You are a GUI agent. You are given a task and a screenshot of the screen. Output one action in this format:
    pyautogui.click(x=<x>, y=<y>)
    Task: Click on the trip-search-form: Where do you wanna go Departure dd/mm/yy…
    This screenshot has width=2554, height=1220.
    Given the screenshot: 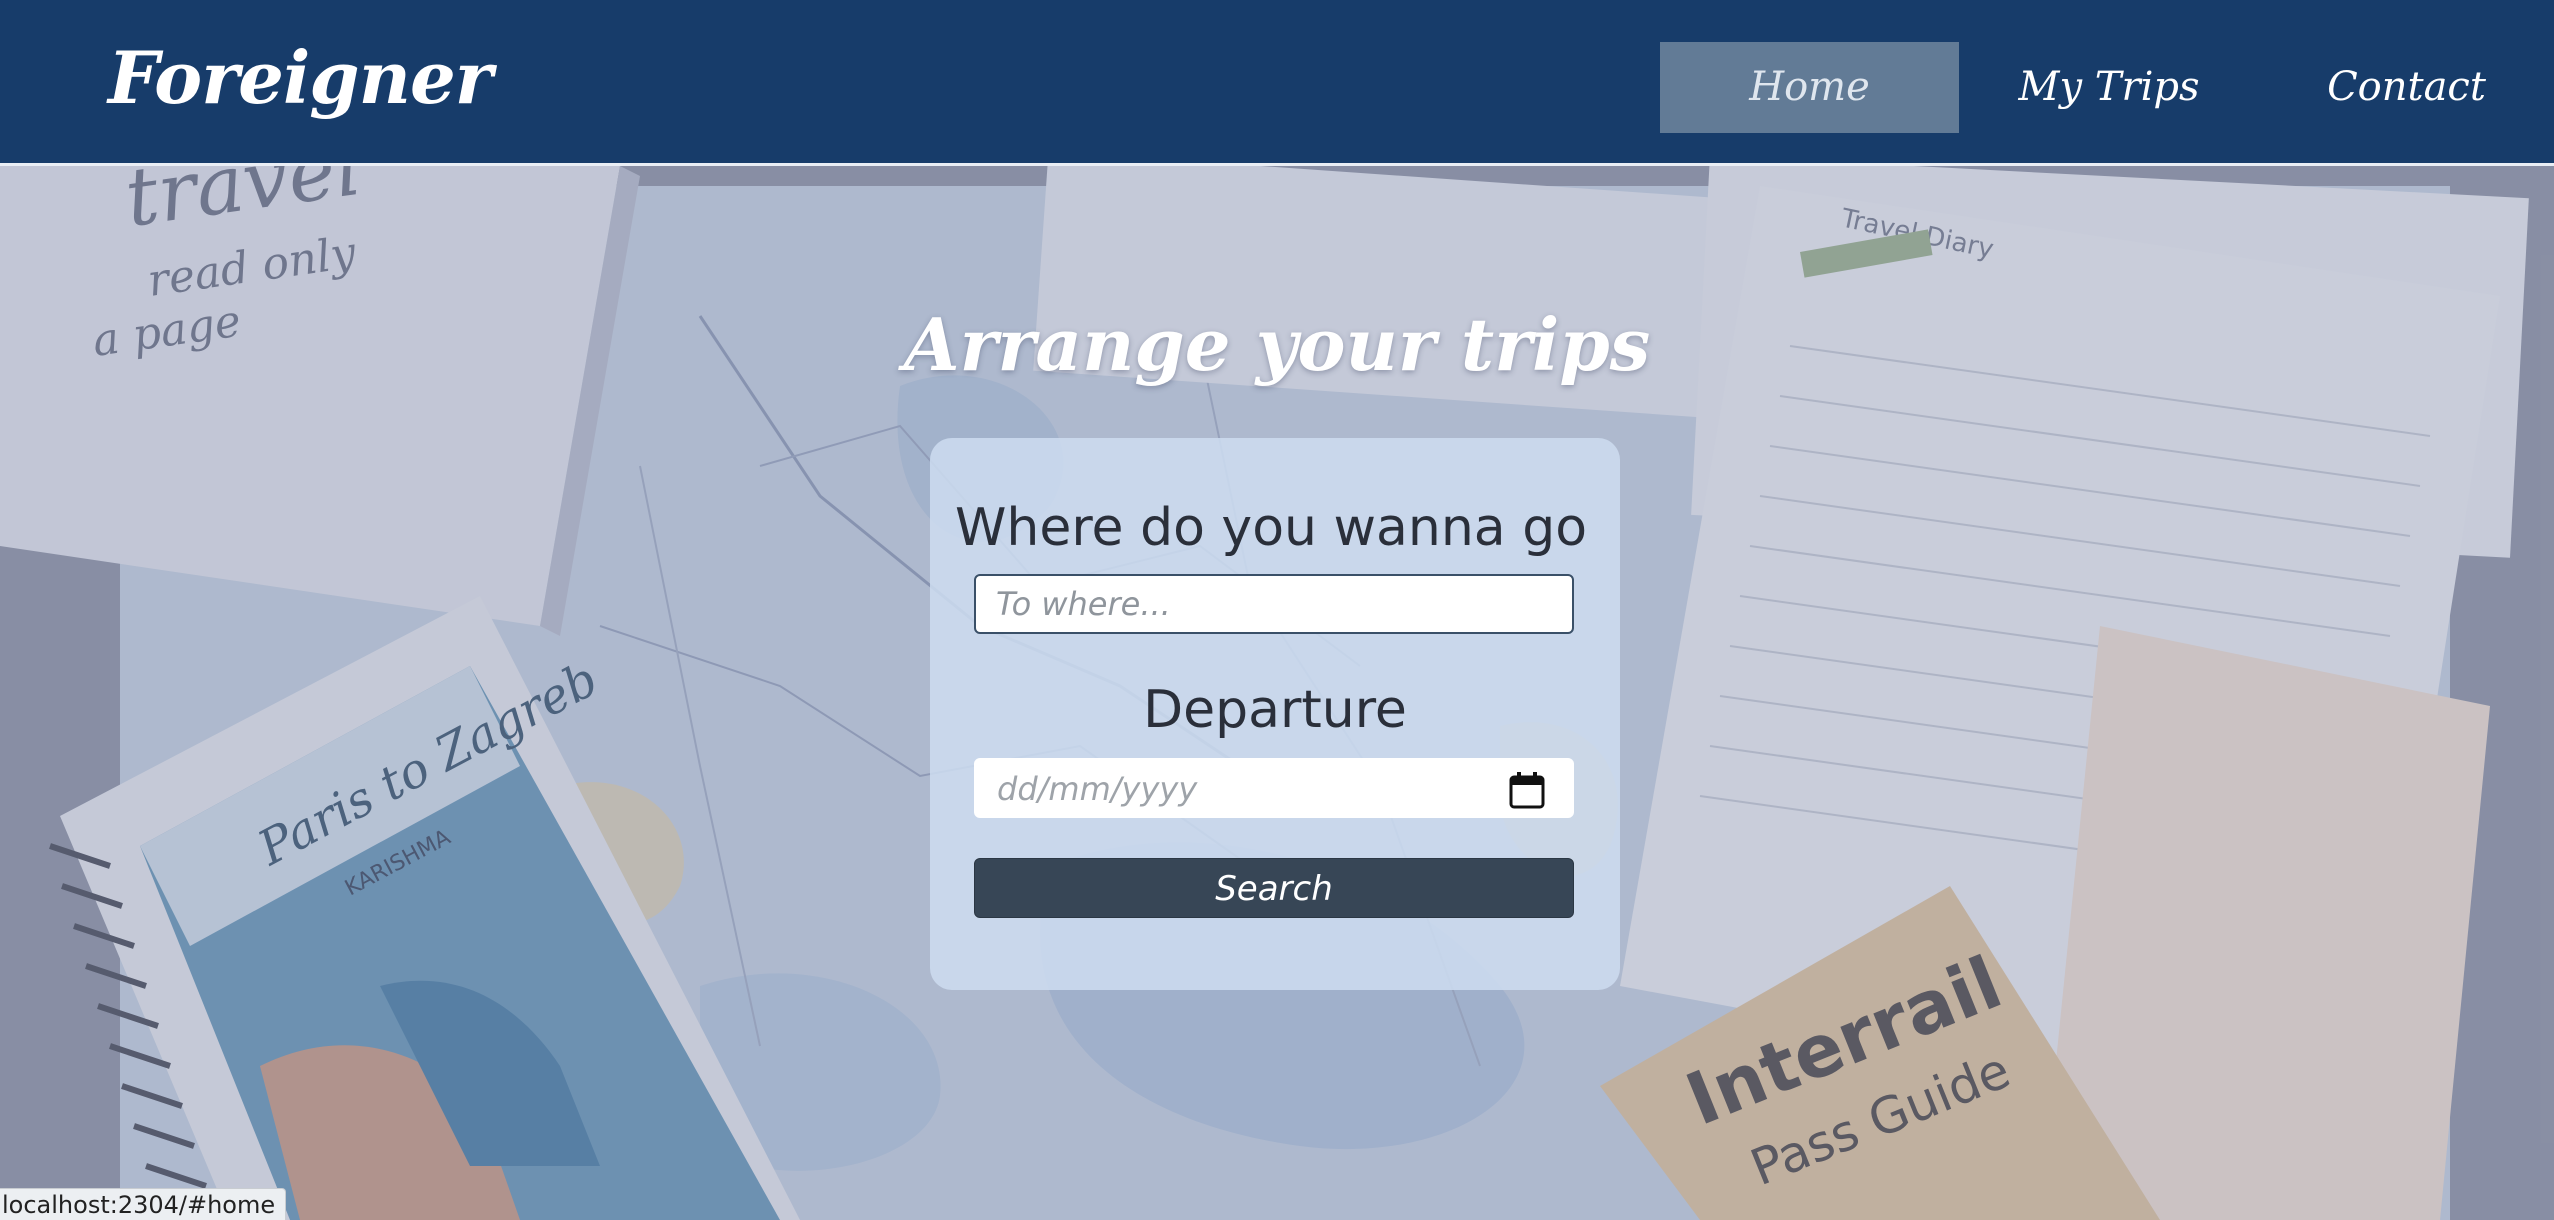 What is the action you would take?
    pyautogui.click(x=1275, y=714)
    